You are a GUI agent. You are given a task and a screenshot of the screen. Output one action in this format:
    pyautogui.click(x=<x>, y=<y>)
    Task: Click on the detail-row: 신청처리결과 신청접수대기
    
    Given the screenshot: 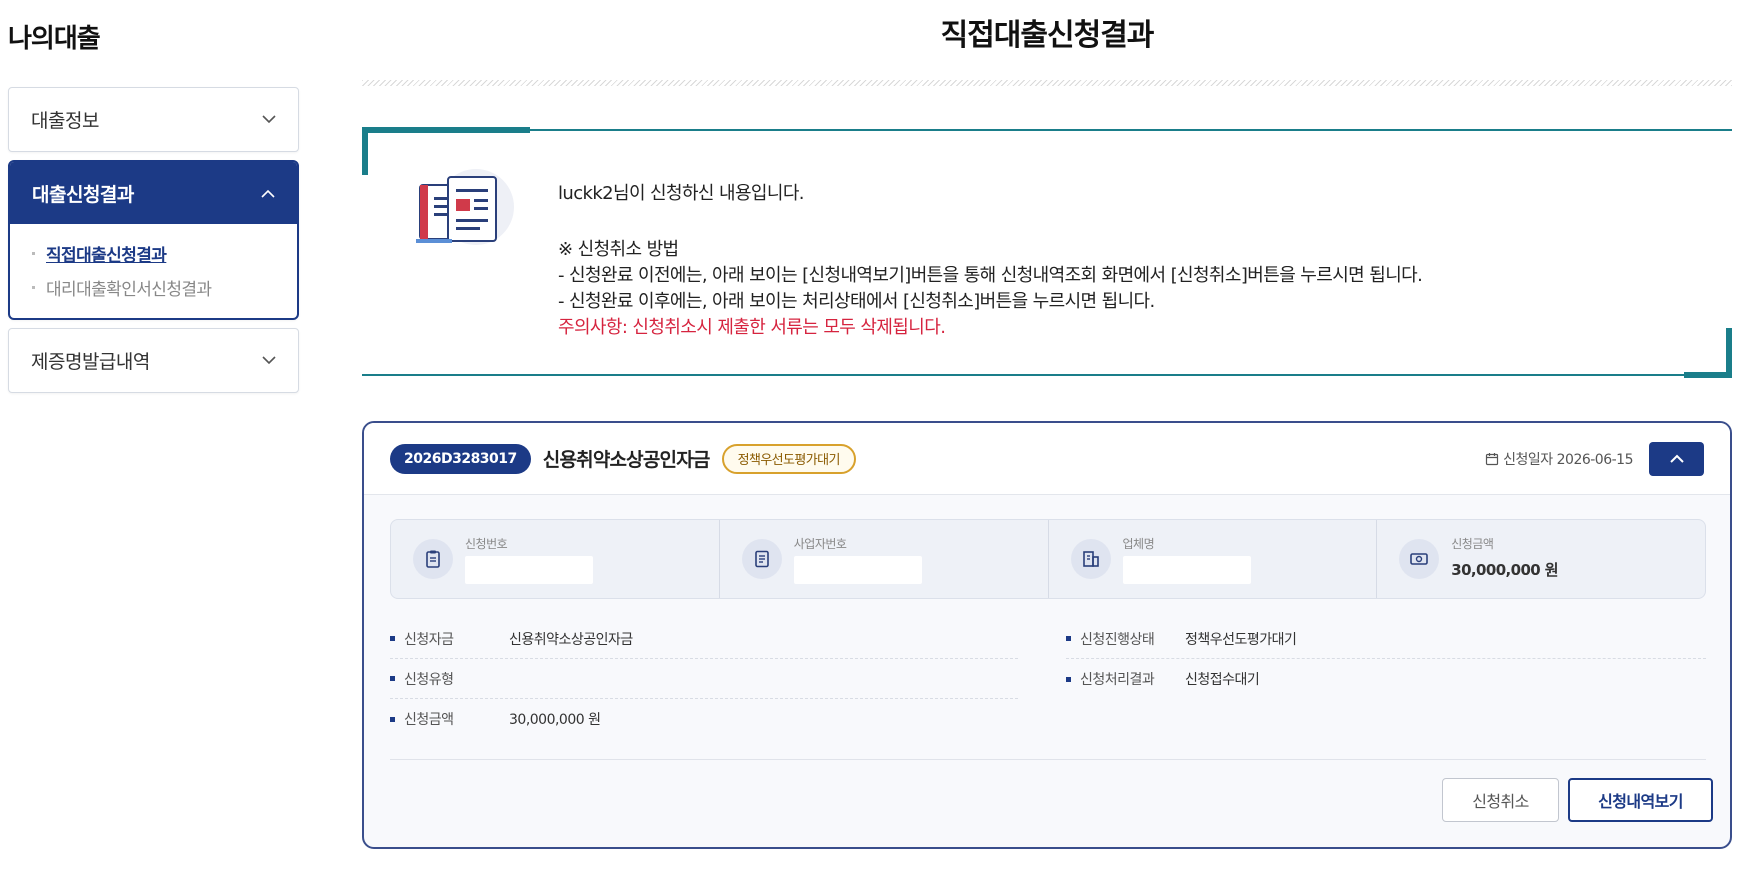 What is the action you would take?
    pyautogui.click(x=1386, y=679)
    